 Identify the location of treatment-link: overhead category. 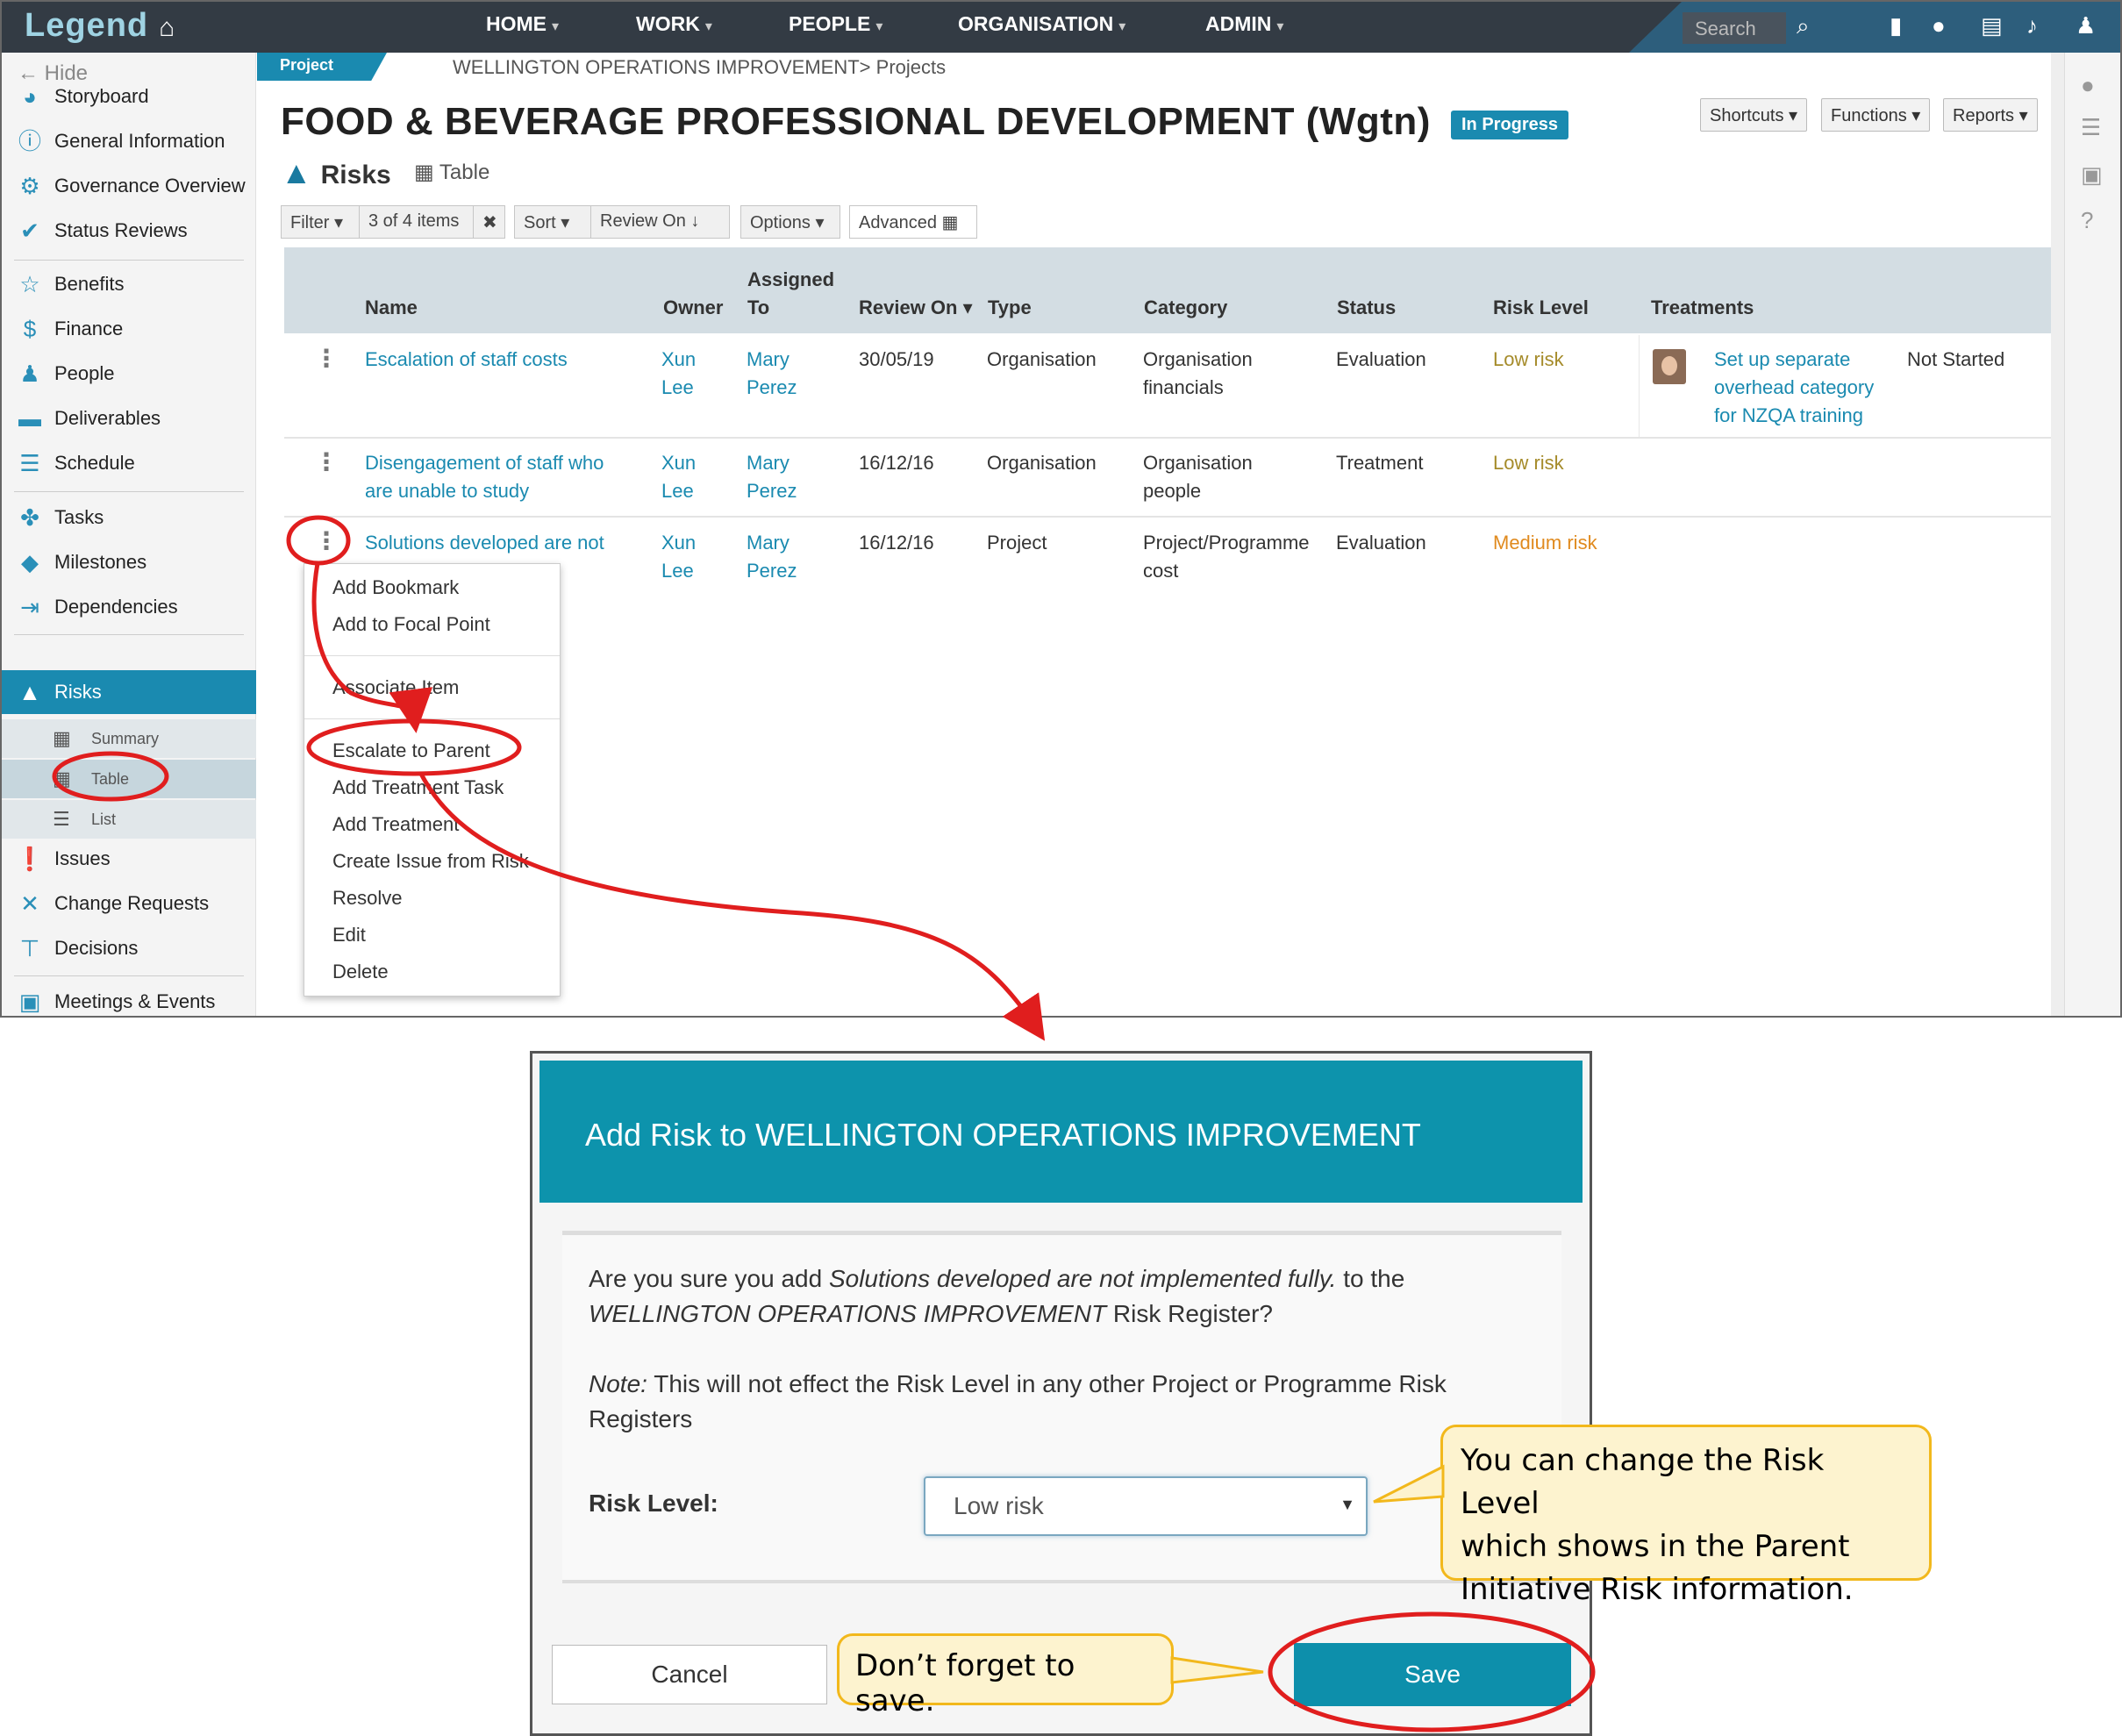
(1794, 388).